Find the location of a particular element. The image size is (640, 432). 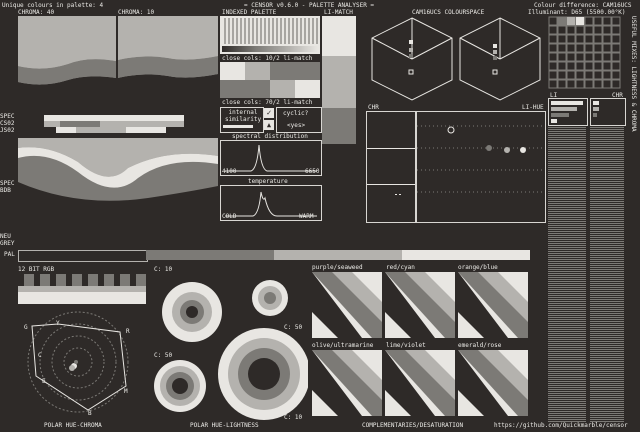

polar-letter-r: R is located at coordinates (128, 331).